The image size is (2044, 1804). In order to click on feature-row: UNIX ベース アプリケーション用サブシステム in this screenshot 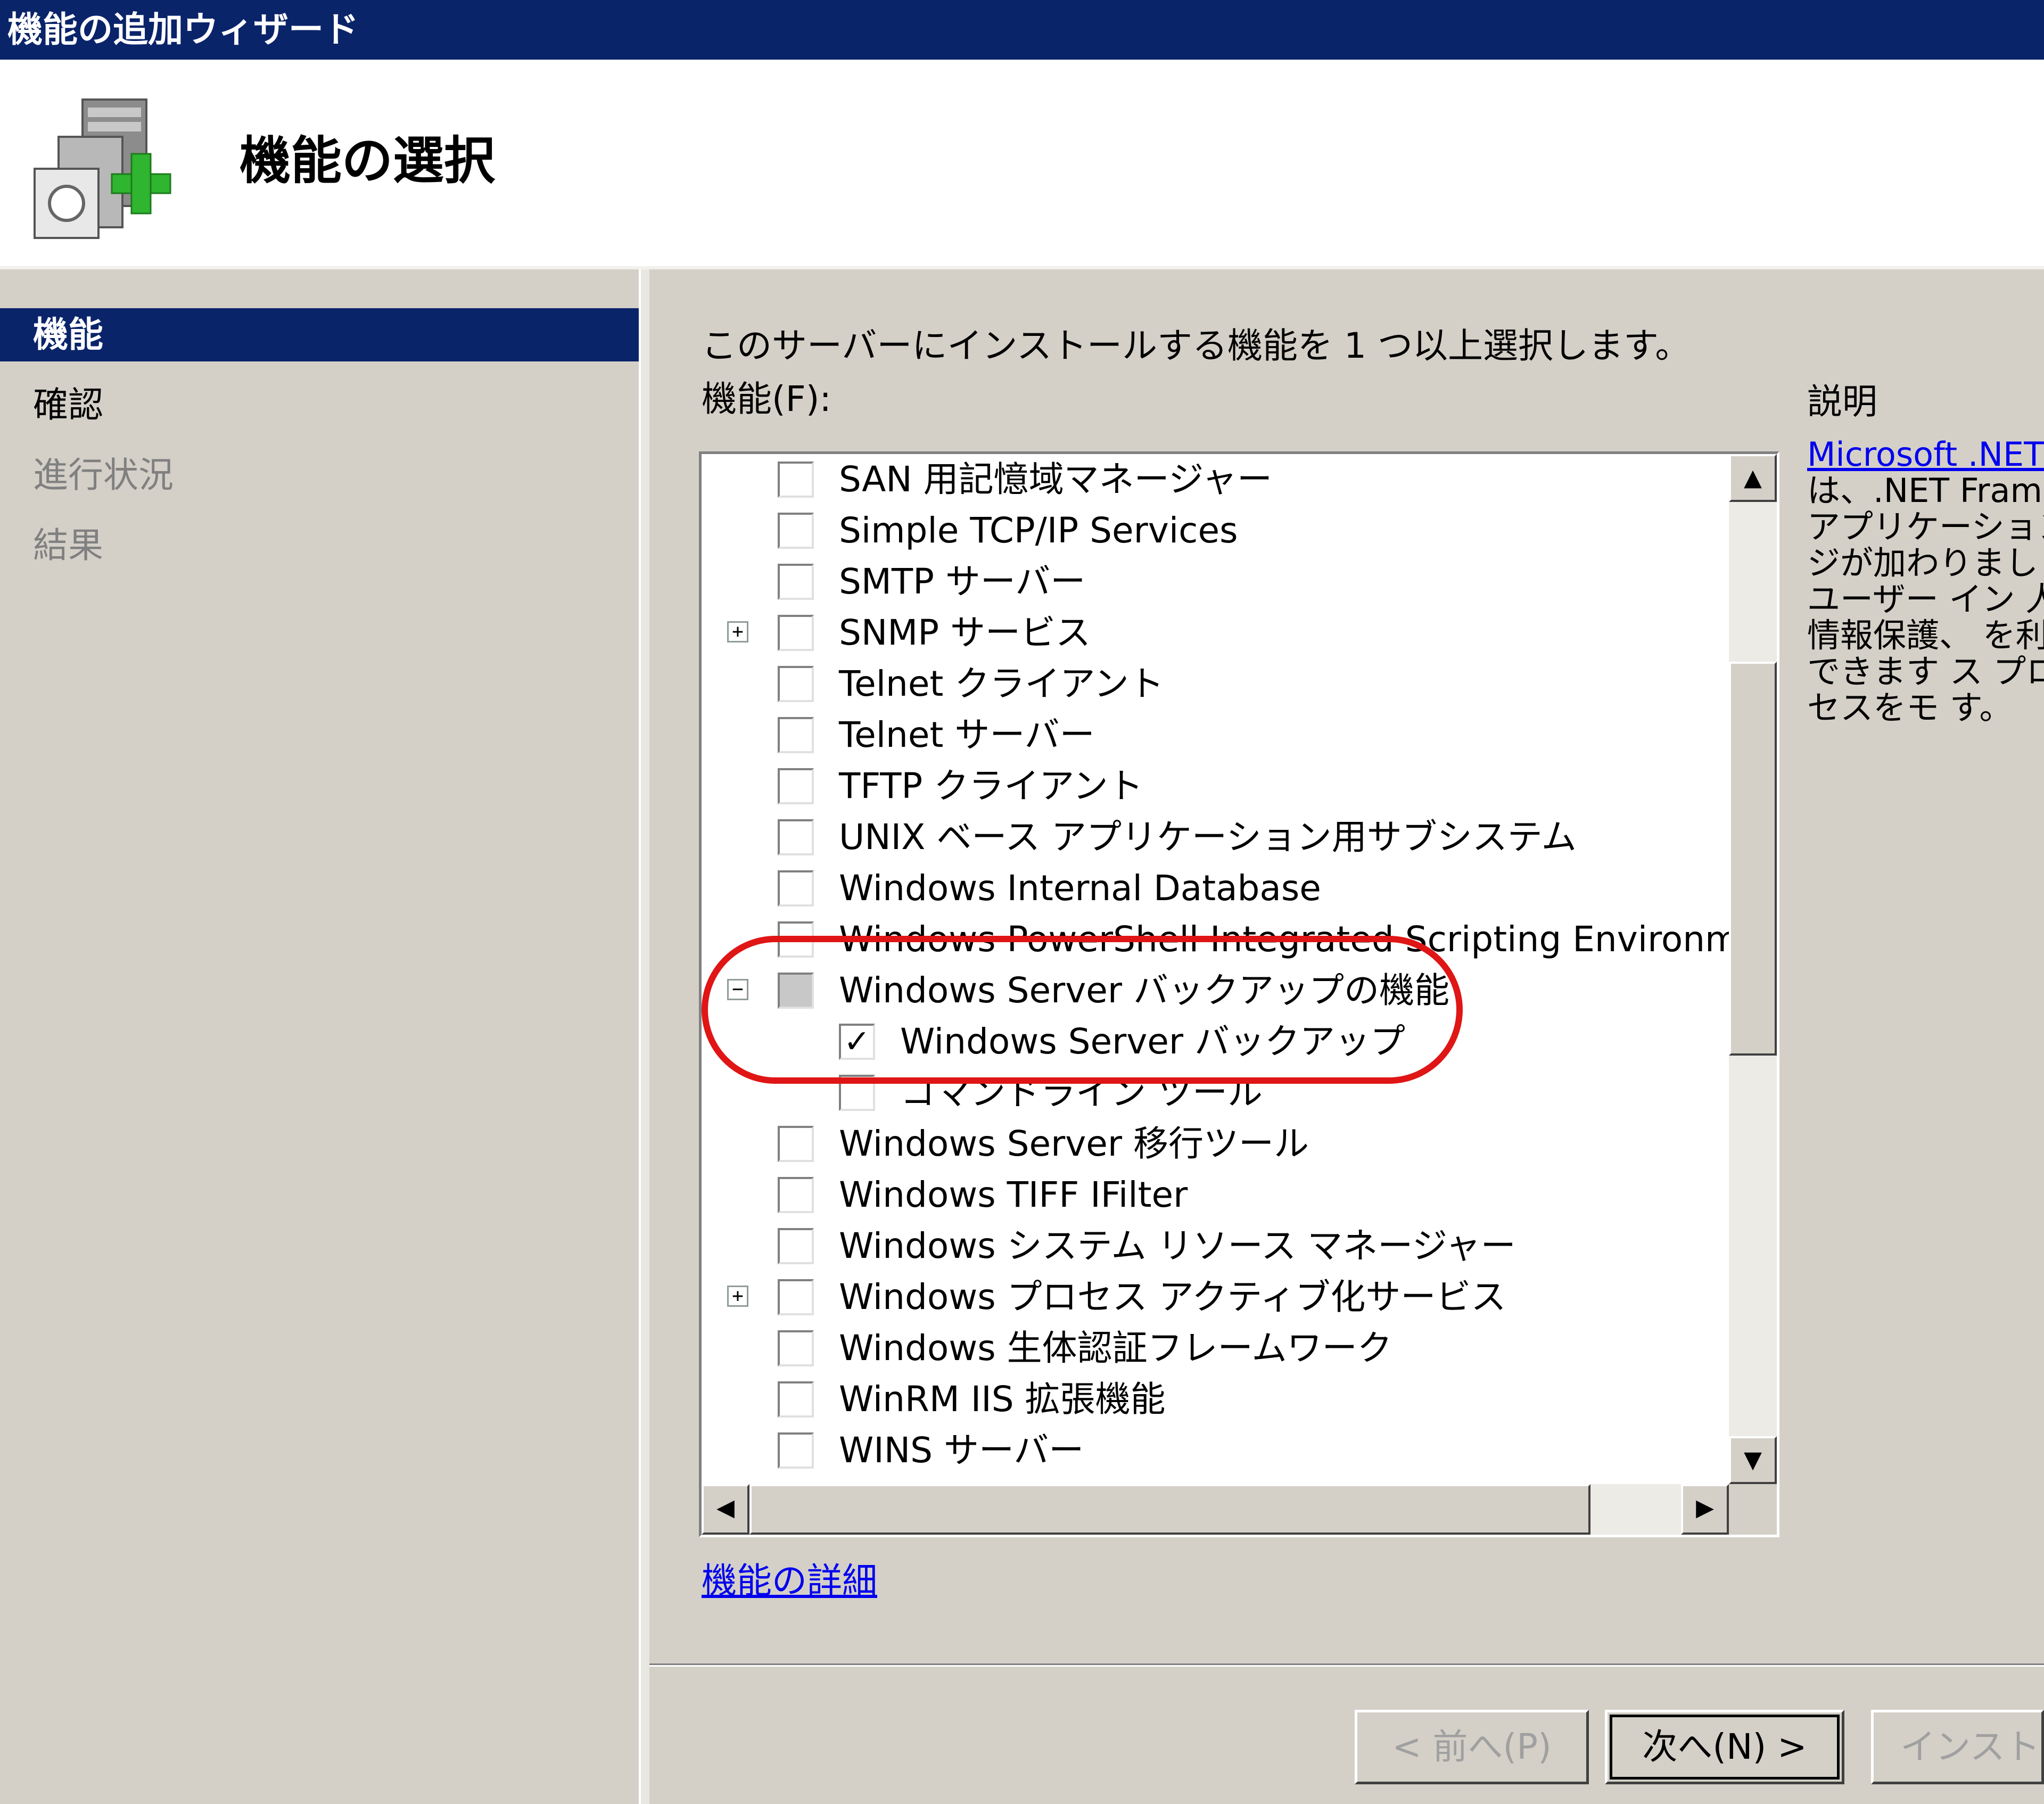, I will do `click(1215, 837)`.